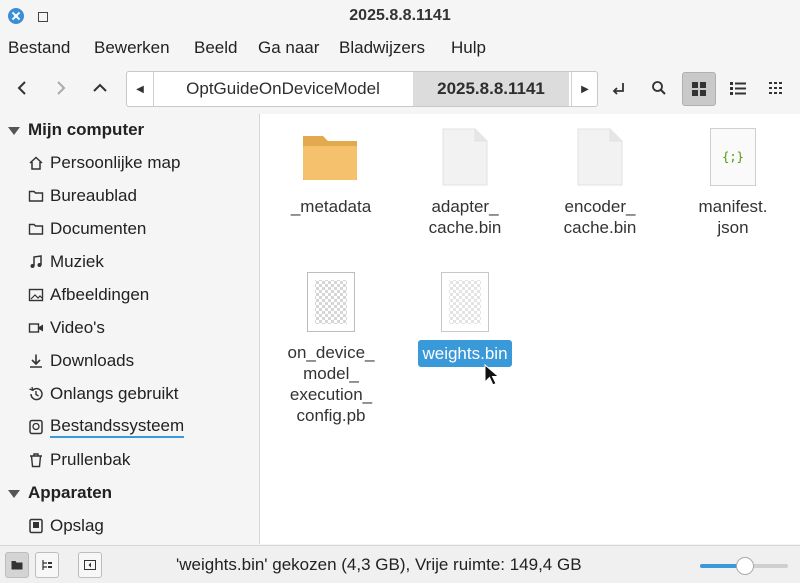 This screenshot has width=800, height=583. Describe the element at coordinates (382, 48) in the screenshot. I see `menu-bladwijzers: Bladwijzers` at that location.